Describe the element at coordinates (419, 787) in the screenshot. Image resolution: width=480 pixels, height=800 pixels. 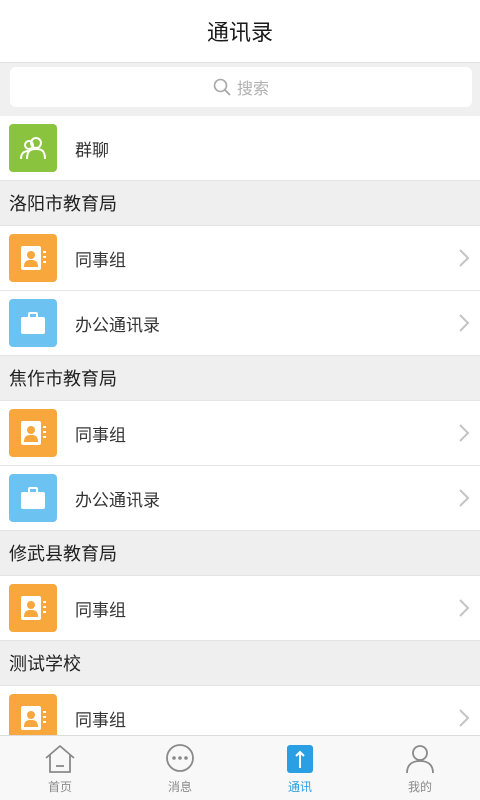
I see `tab-label: 我的` at that location.